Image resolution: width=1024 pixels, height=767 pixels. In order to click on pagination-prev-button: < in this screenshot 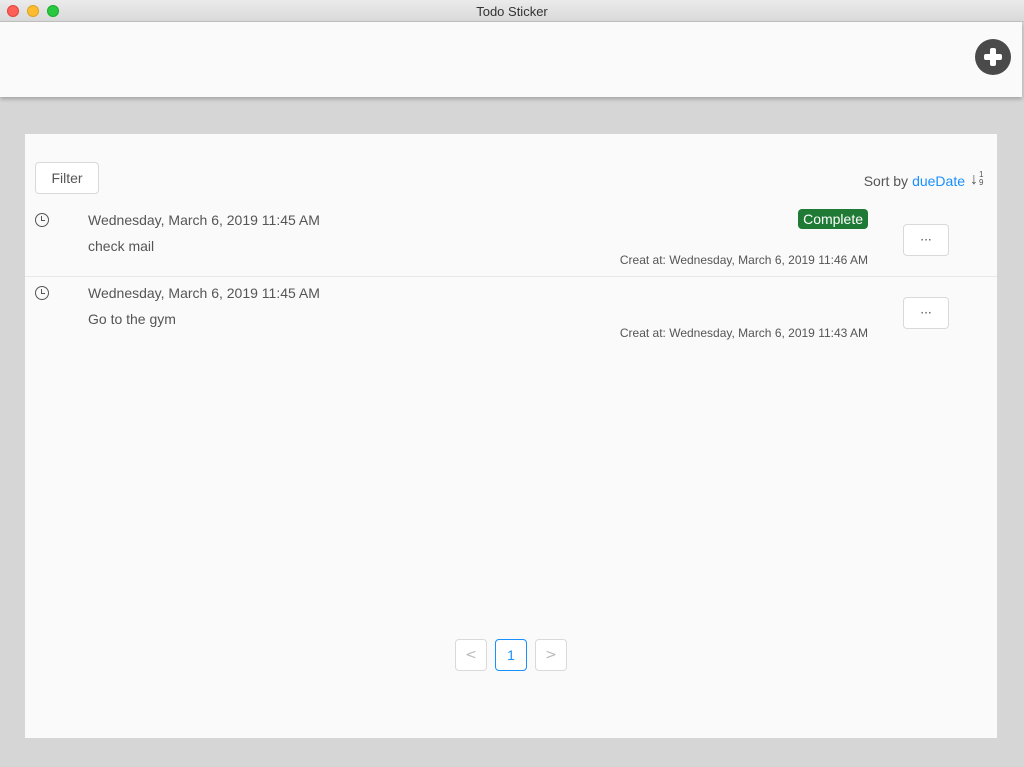, I will do `click(471, 655)`.